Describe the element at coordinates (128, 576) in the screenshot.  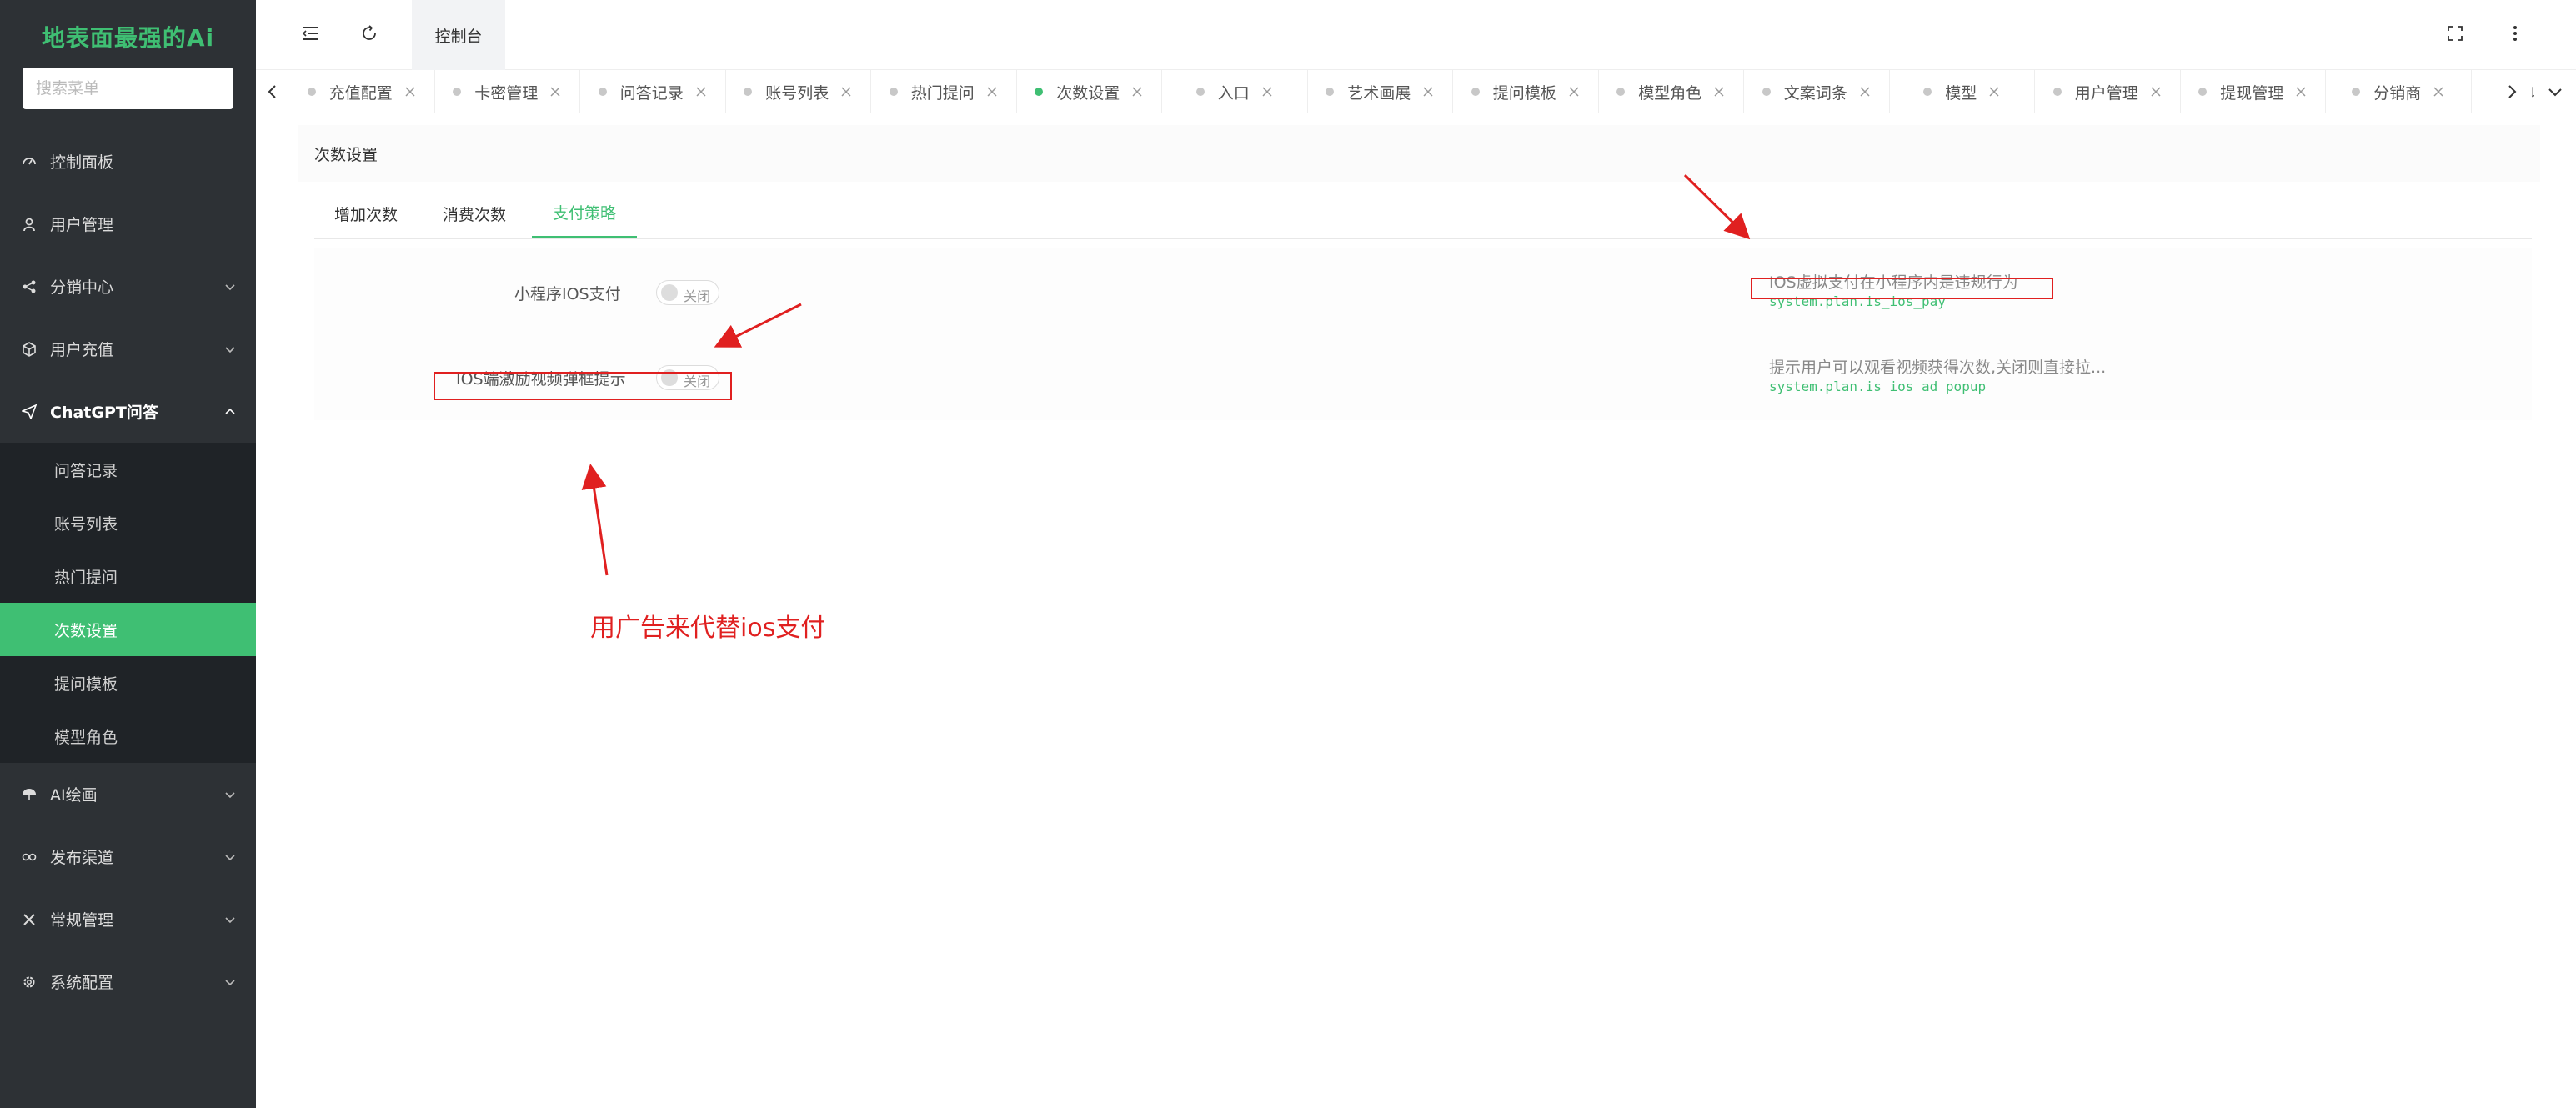
I see `sidebar-subitem-hot-questions: 热门提问` at that location.